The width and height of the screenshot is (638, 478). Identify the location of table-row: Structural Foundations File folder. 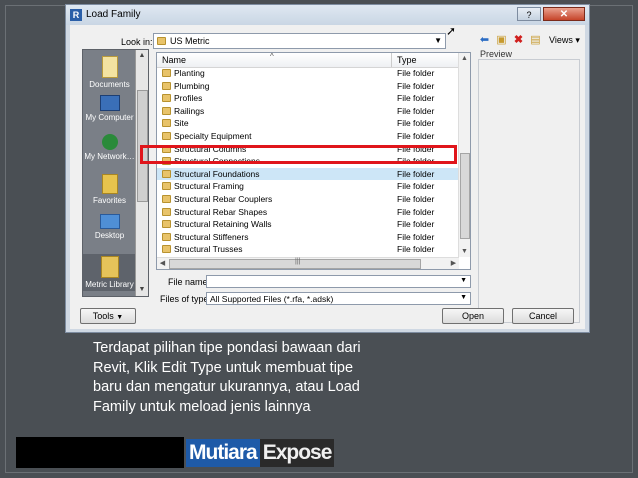
(308, 174).